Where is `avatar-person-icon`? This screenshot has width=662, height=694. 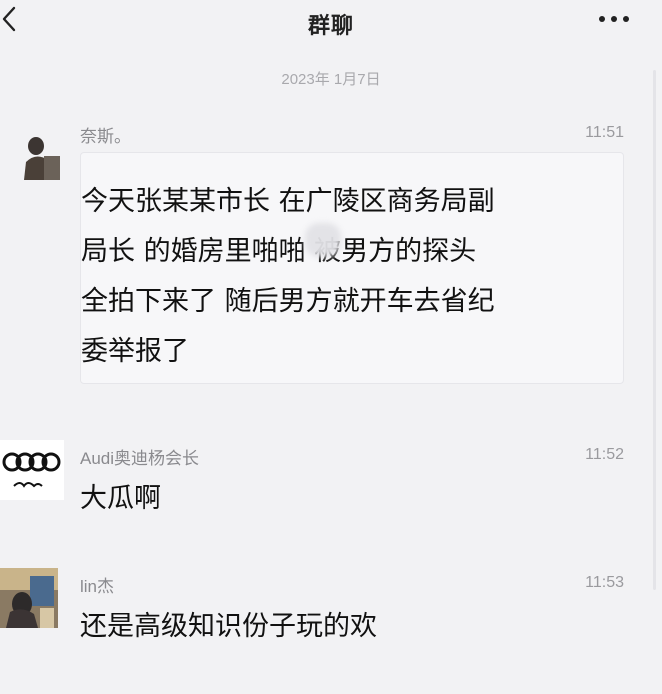 avatar-person-icon is located at coordinates (40, 153).